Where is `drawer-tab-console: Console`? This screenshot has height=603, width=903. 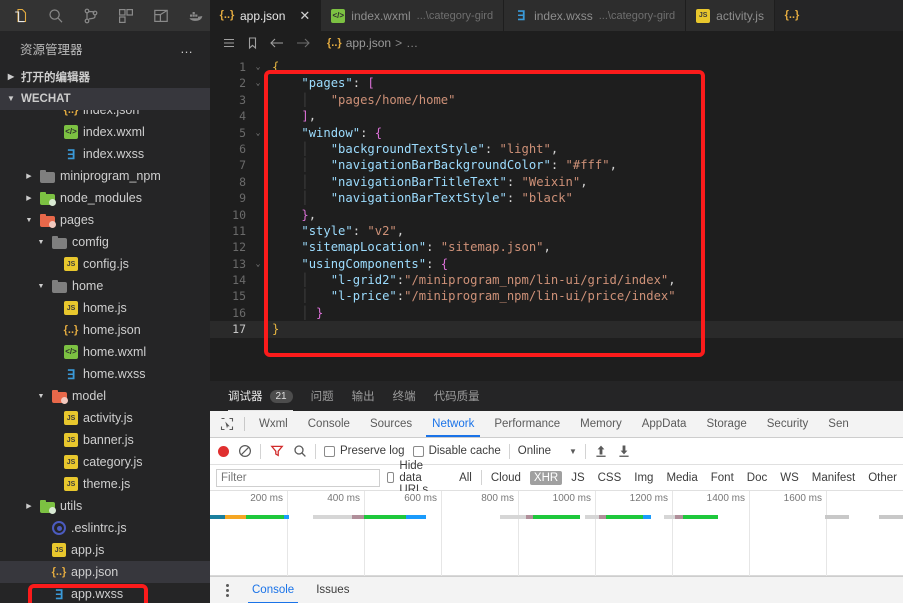
drawer-tab-console: Console is located at coordinates (273, 590).